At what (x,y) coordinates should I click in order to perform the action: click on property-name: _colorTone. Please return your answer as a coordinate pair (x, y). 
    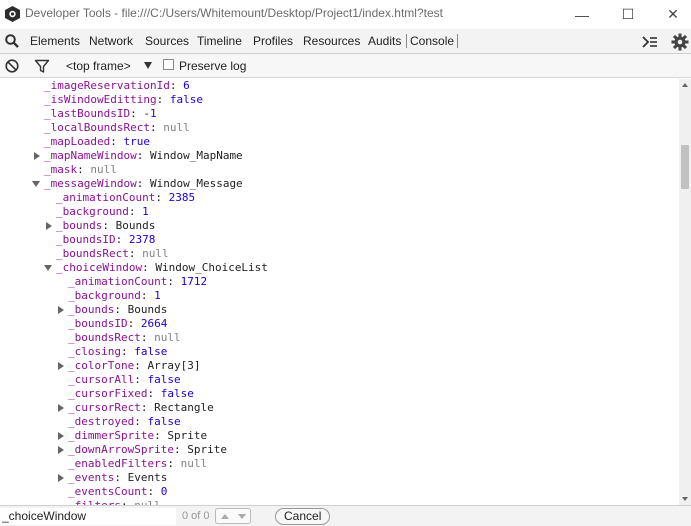
    Looking at the image, I should click on (101, 365).